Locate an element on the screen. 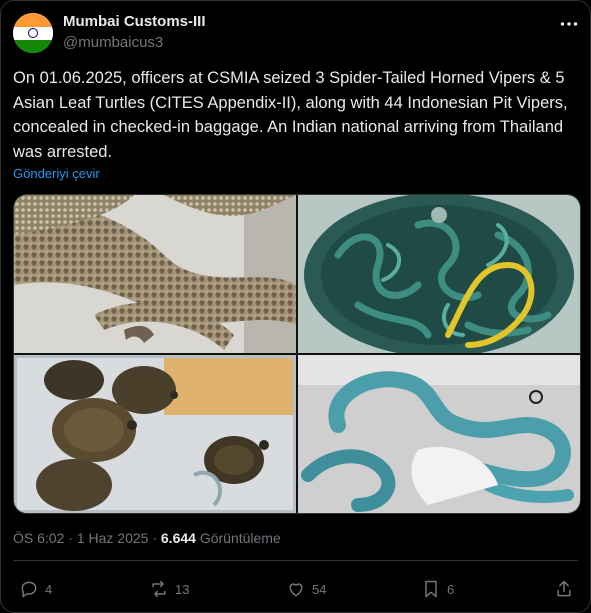 The image size is (591, 613). post-date: 1 Haz 2025 is located at coordinates (113, 538).